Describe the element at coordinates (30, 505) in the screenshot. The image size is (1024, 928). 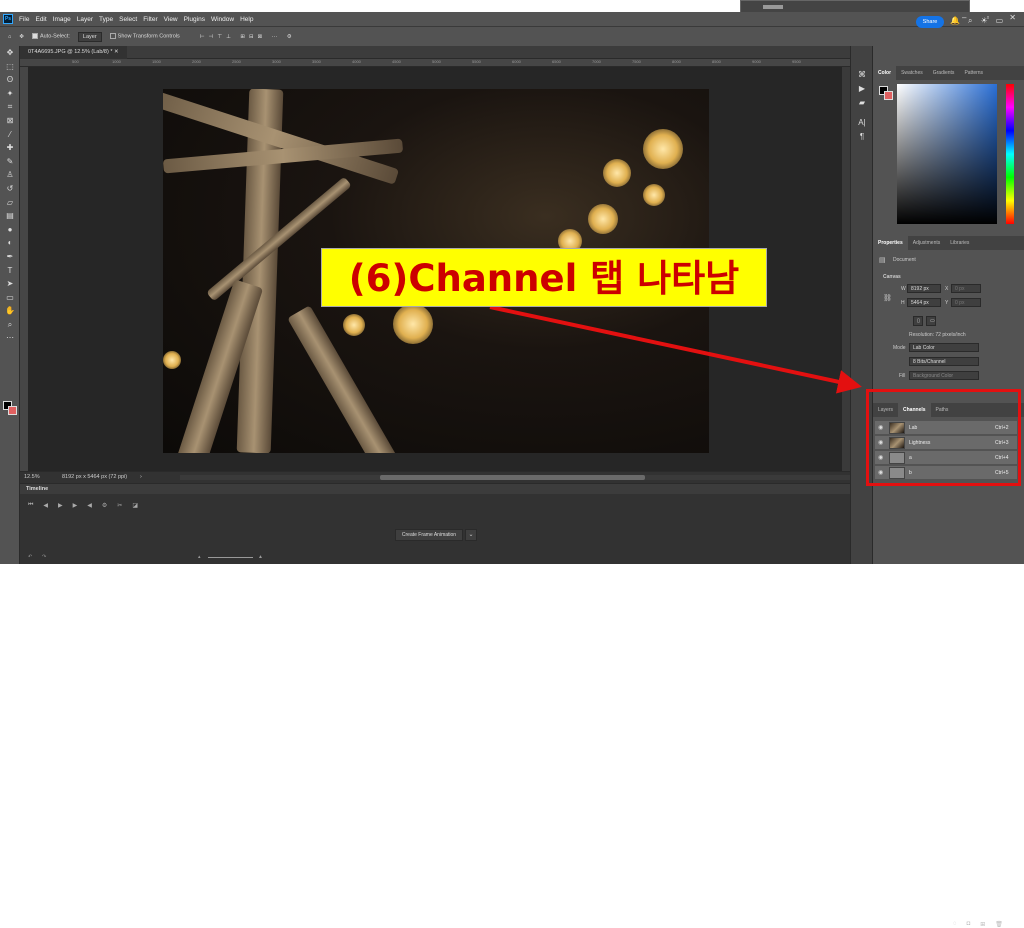
I see `first-frame-icon: ⏮` at that location.